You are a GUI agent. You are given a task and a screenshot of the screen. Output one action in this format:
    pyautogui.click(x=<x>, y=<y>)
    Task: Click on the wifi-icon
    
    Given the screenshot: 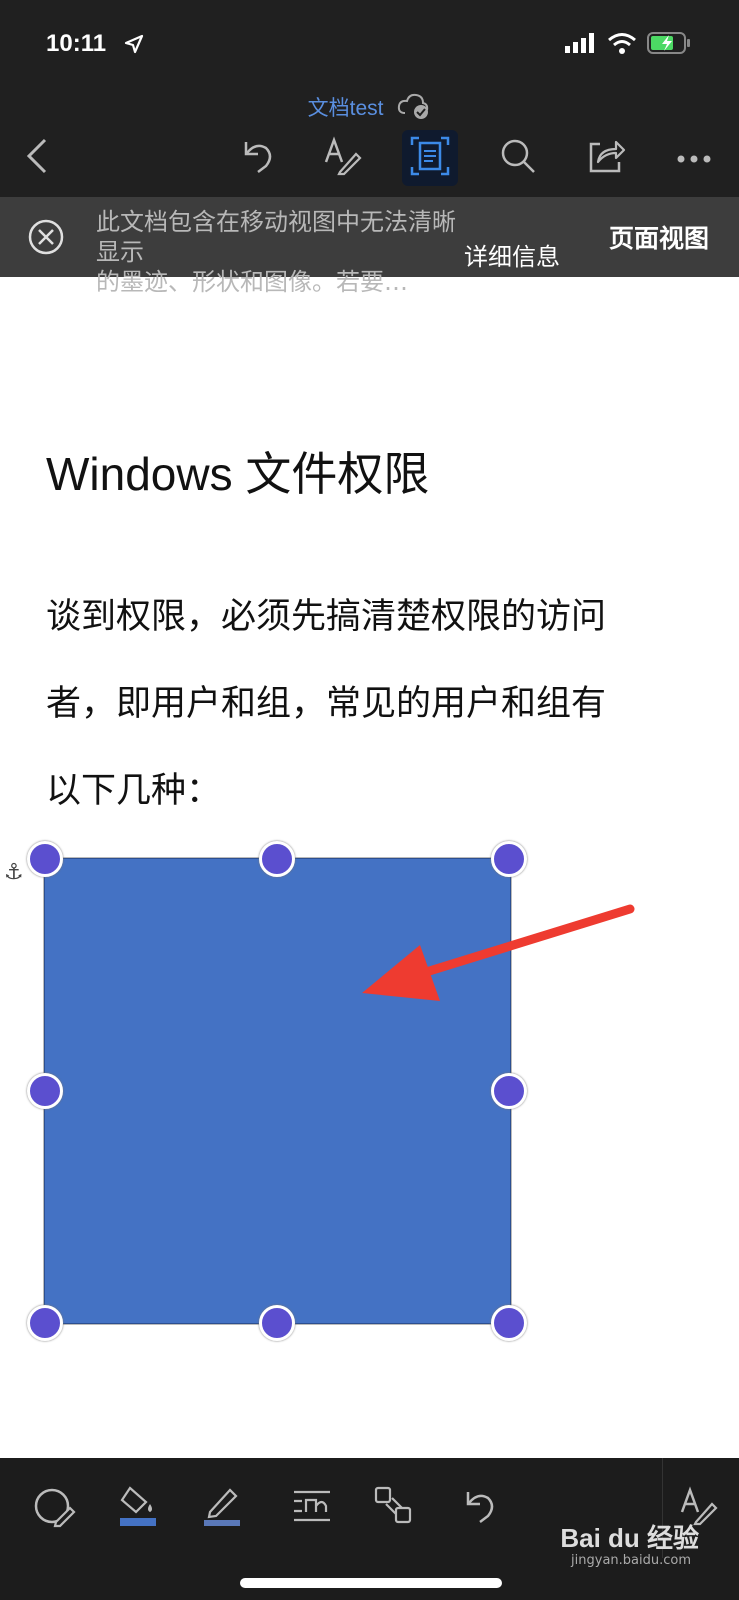 What is the action you would take?
    pyautogui.click(x=622, y=45)
    